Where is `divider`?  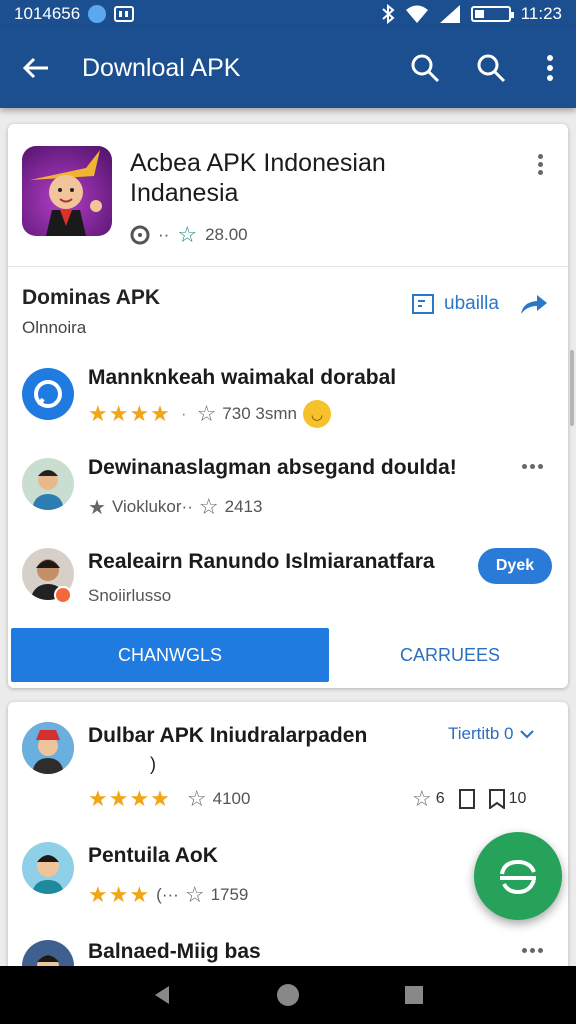
divider is located at coordinates (288, 266).